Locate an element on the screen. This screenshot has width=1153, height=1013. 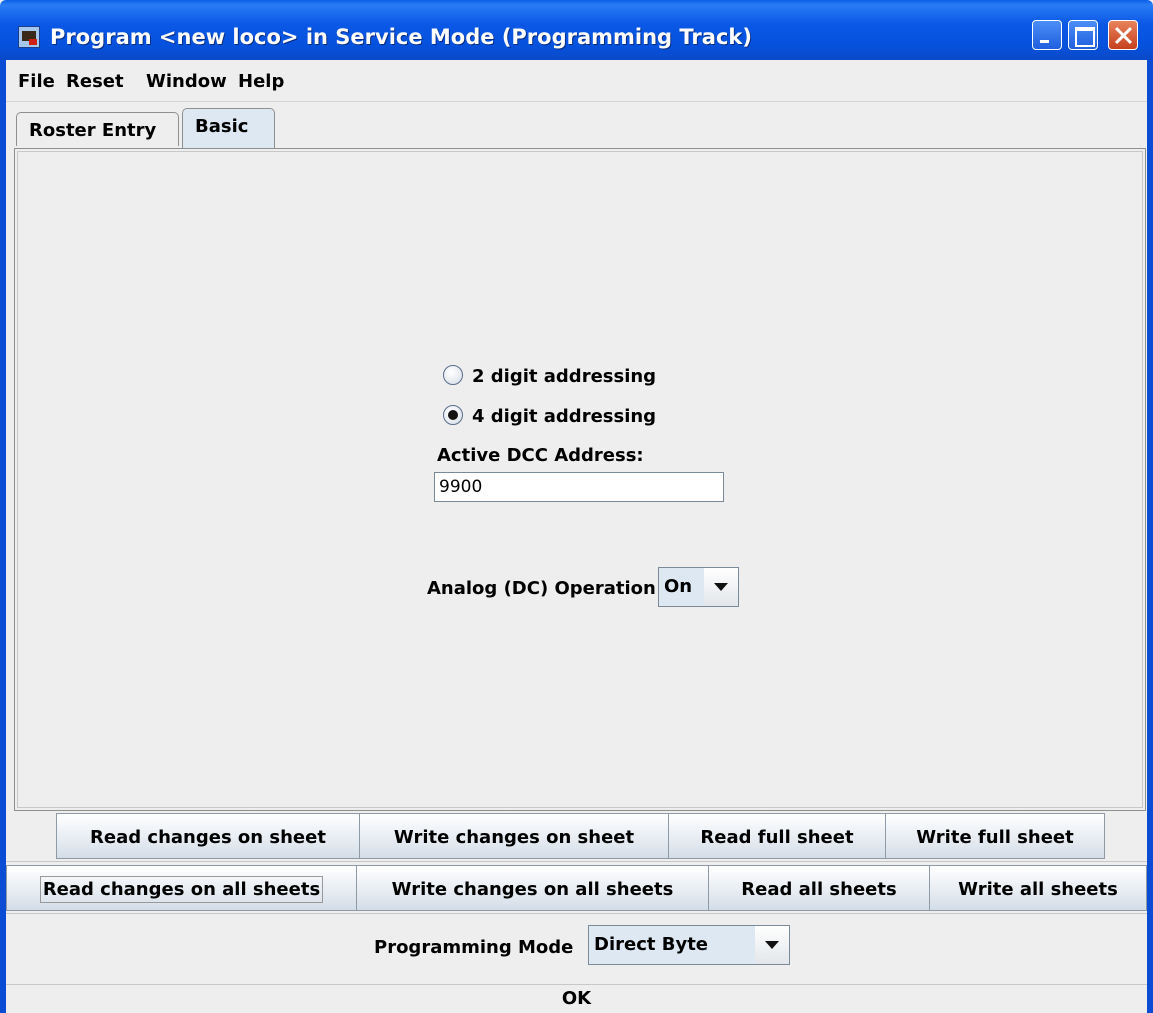
programming-mode-label: Programming Mode is located at coordinates (474, 947).